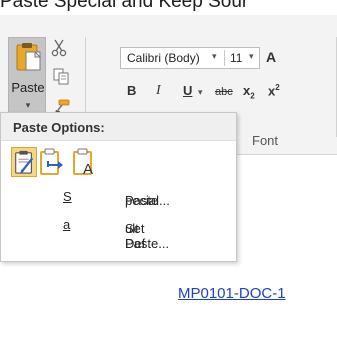 The height and width of the screenshot is (346, 337). I want to click on superscript-button: x2, so click(274, 90).